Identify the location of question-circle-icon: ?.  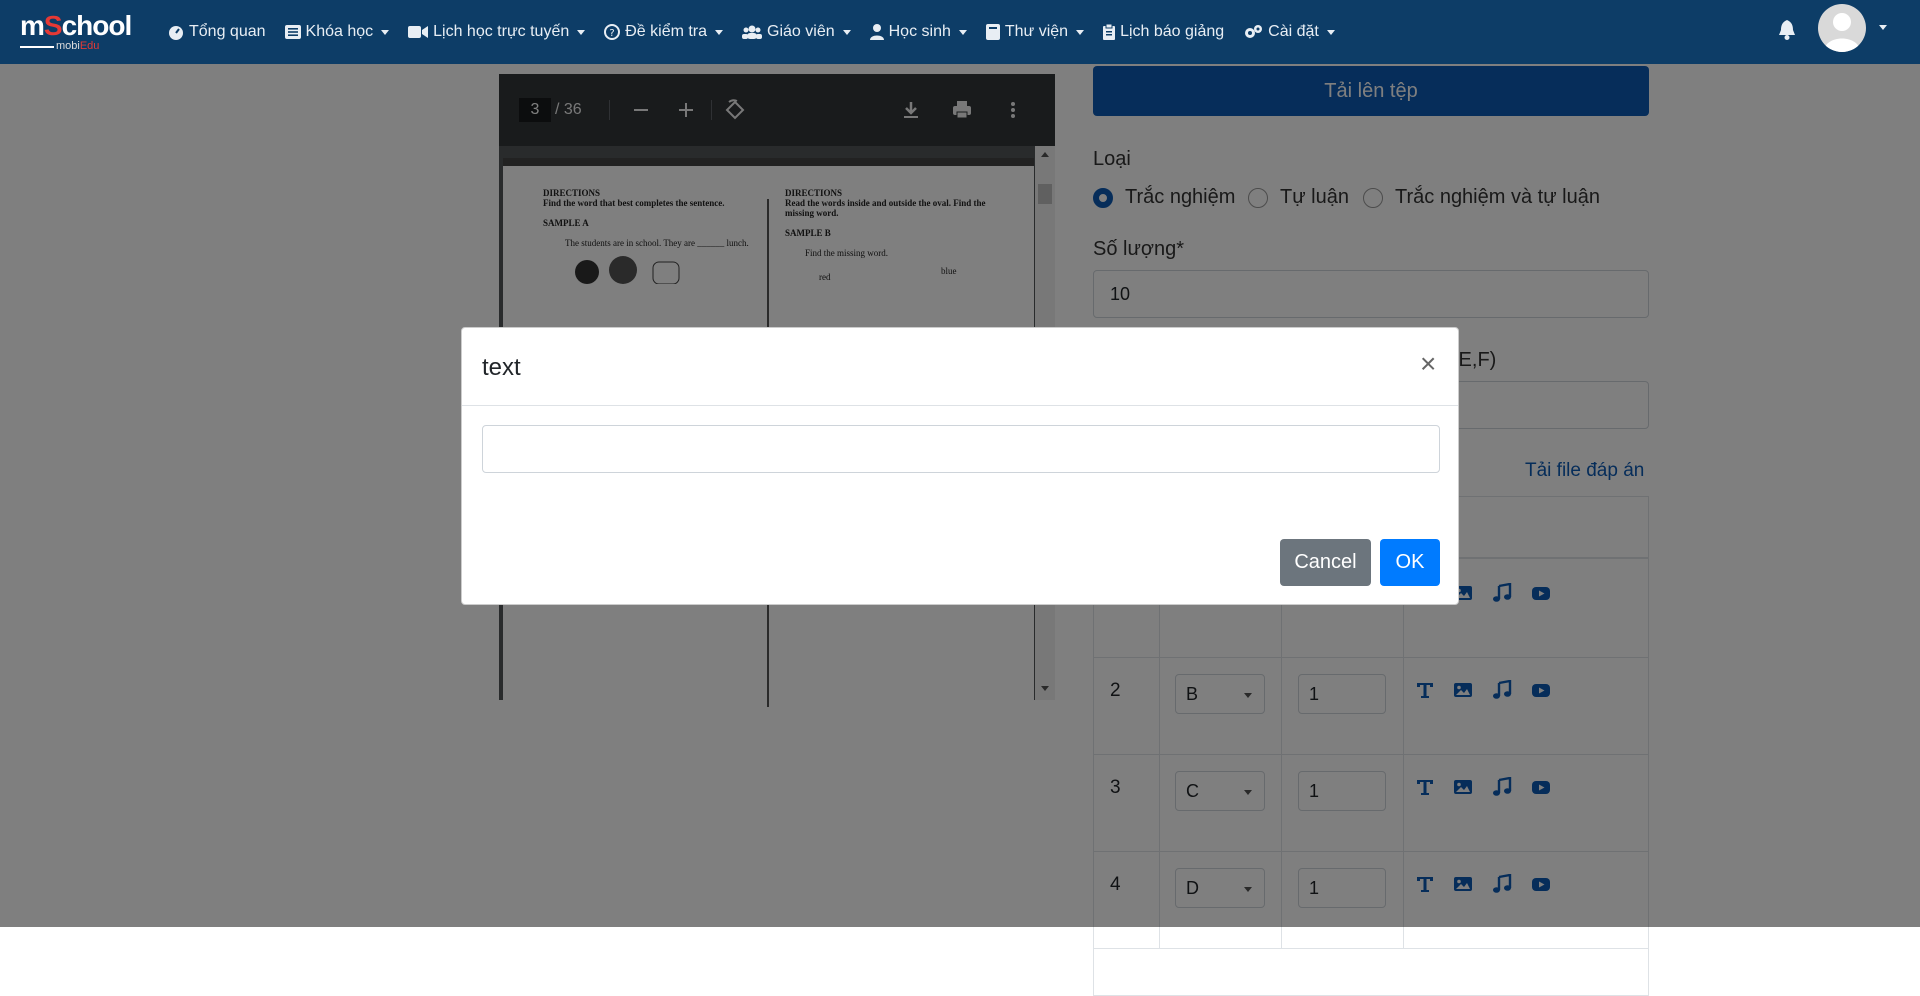
(612, 32).